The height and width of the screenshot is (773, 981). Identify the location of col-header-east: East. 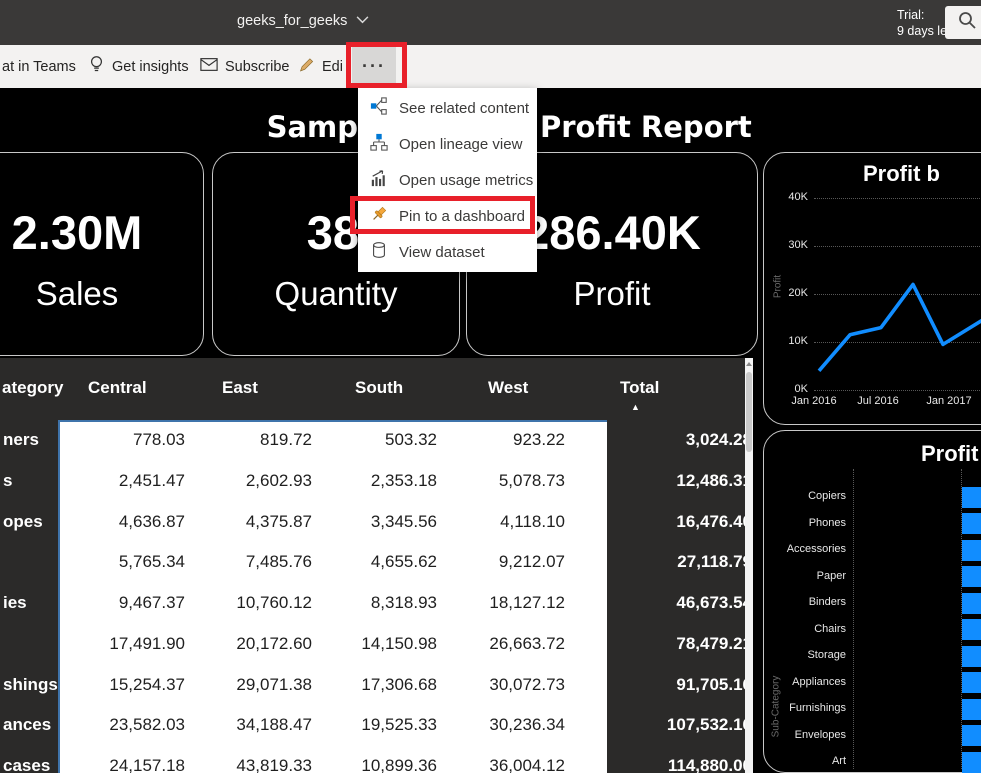
(240, 388).